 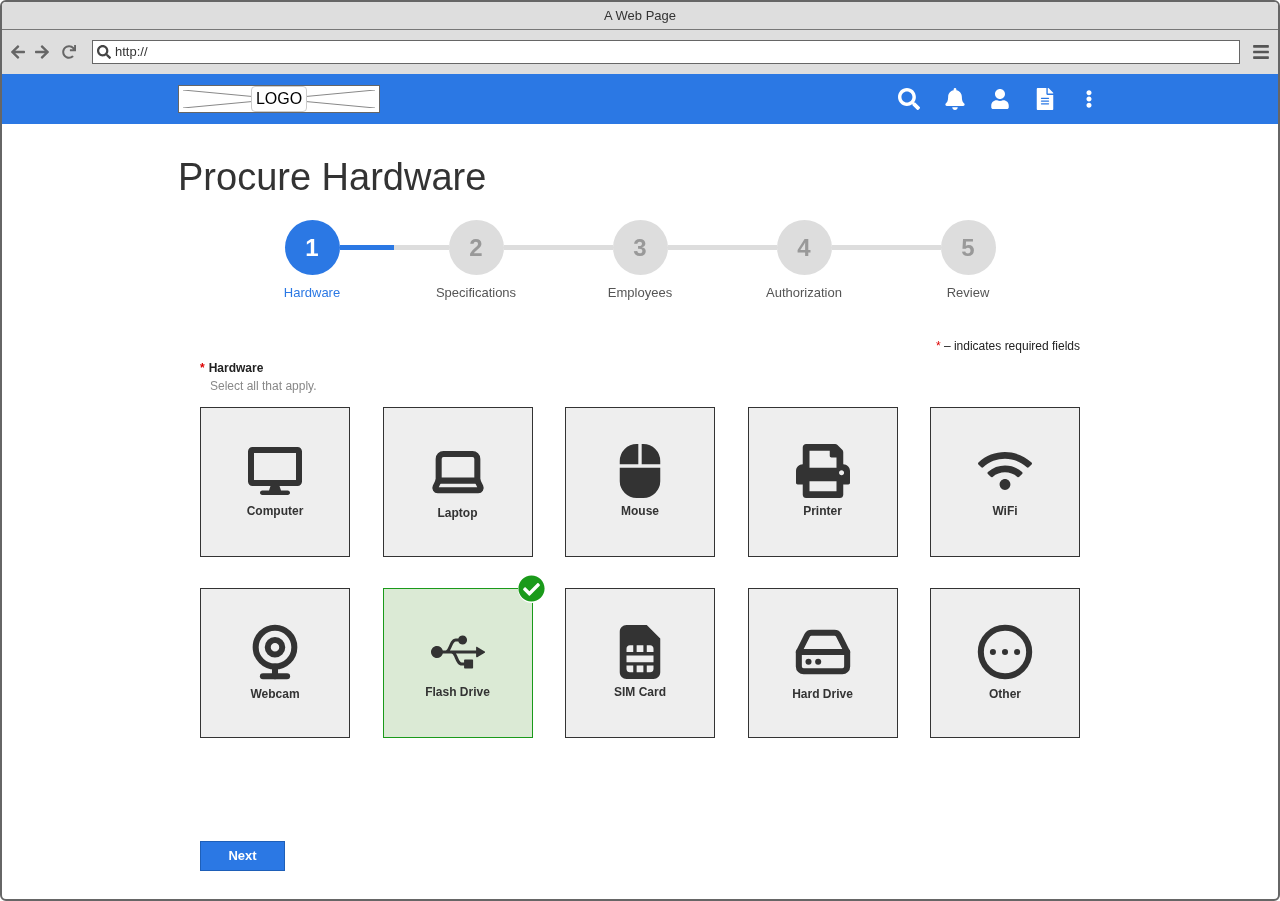 I want to click on logo-text: LOGO, so click(x=279, y=99).